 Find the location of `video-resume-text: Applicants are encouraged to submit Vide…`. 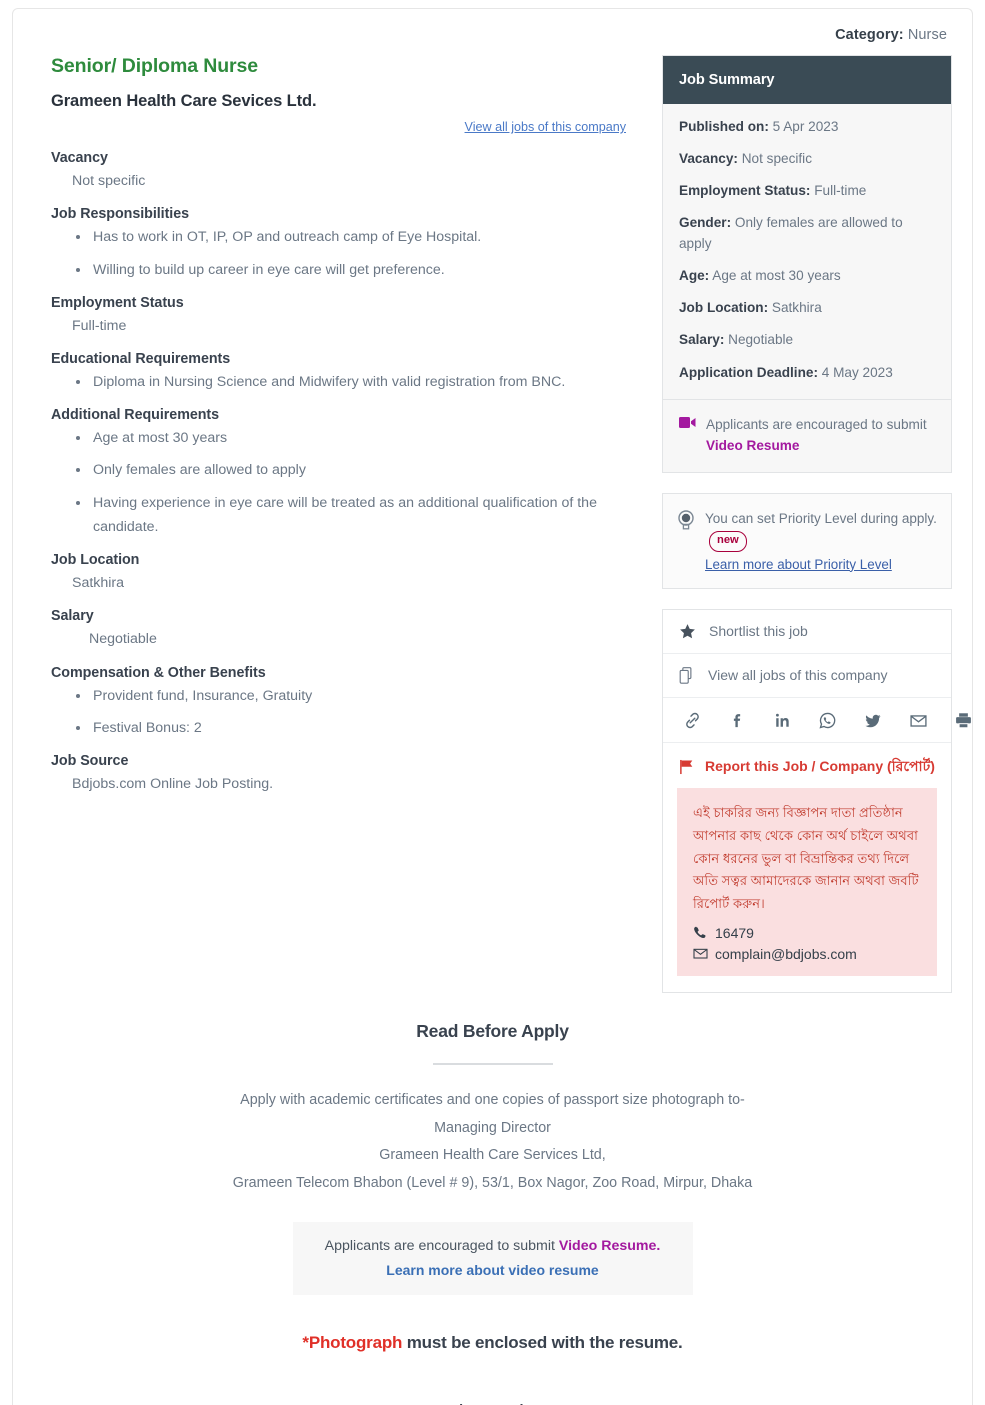

video-resume-text: Applicants are encouraged to submit Vide… is located at coordinates (820, 435).